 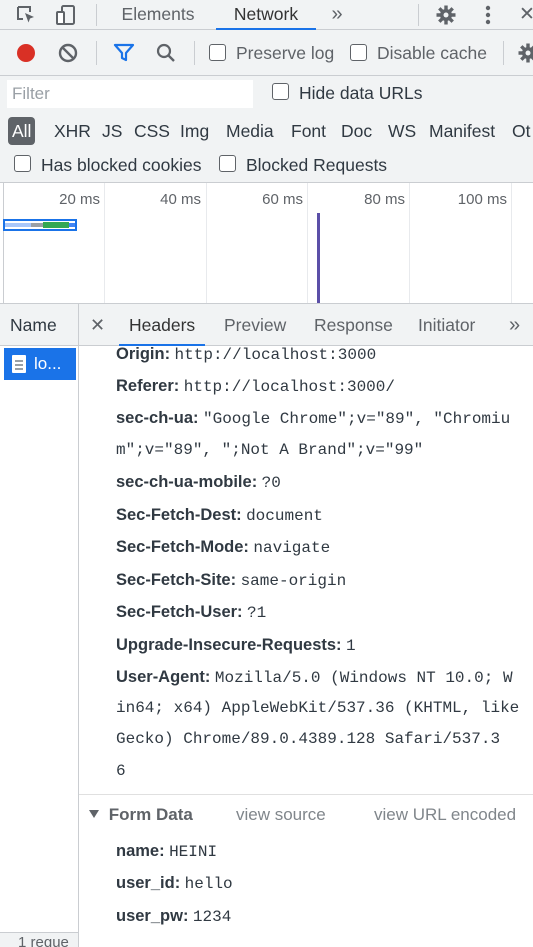 I want to click on form-field-row: name: HEINI, so click(x=166, y=851).